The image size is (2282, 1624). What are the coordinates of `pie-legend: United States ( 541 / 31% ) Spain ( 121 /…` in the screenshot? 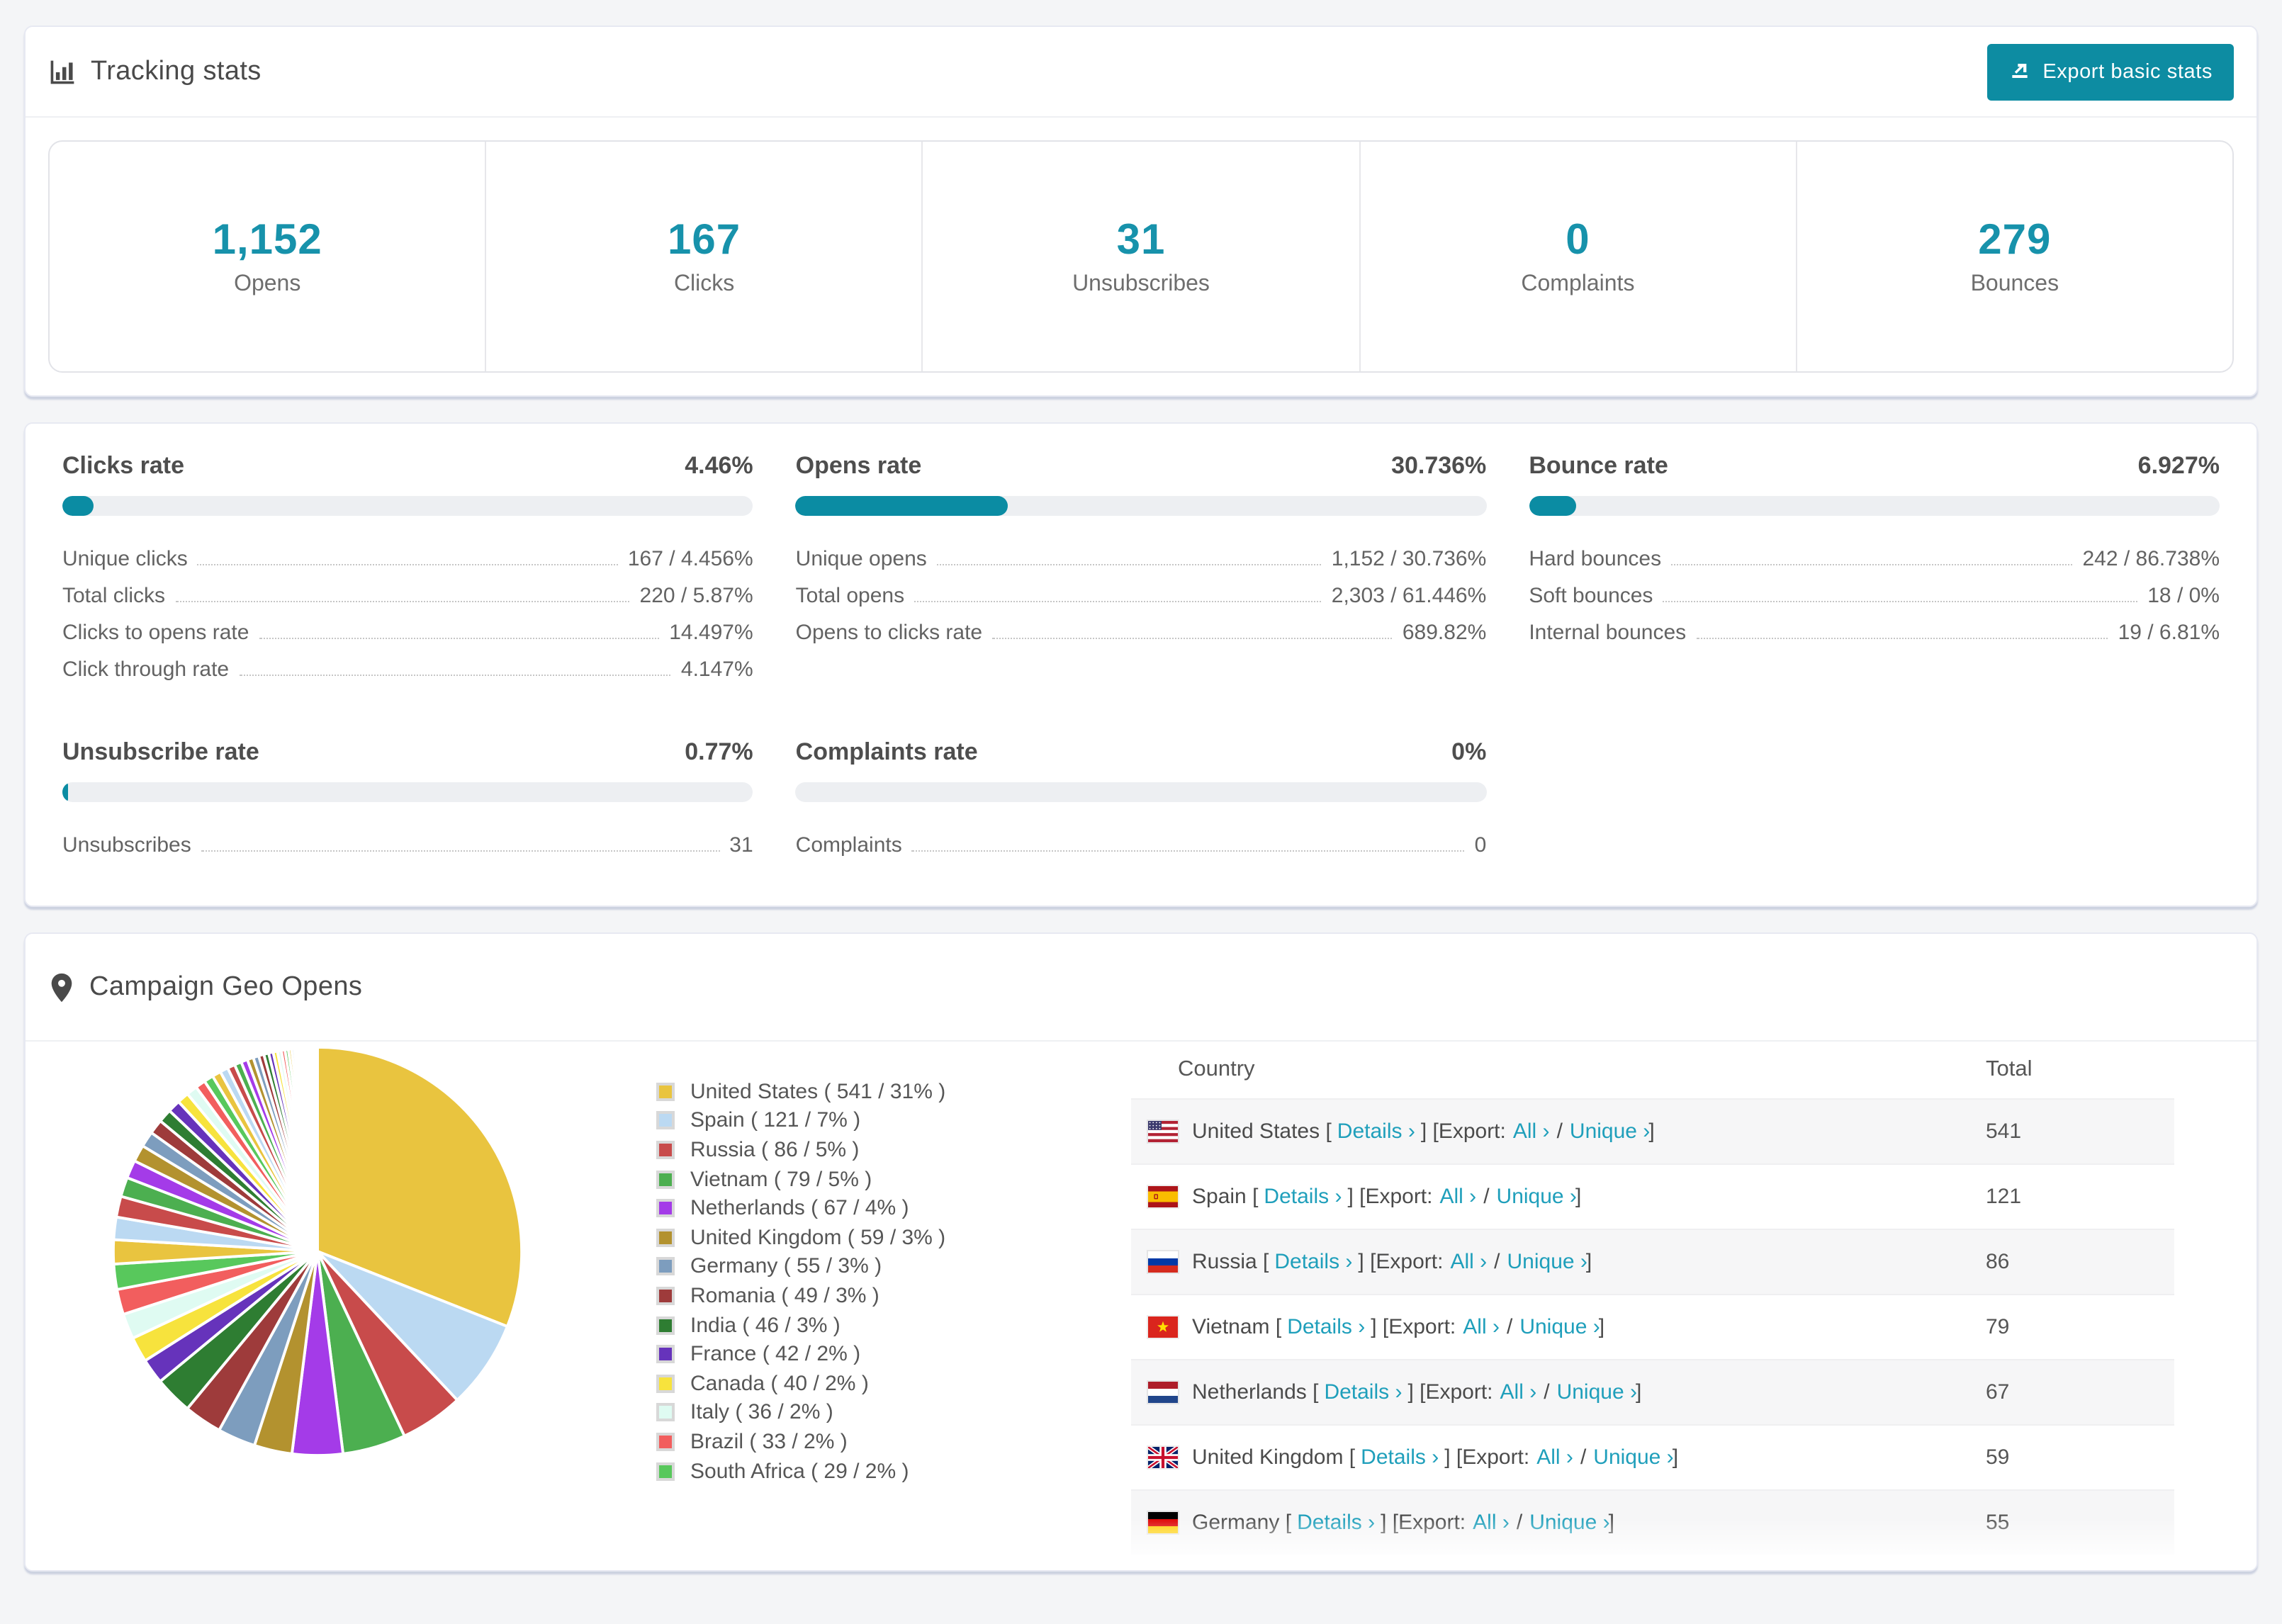 It's located at (801, 1282).